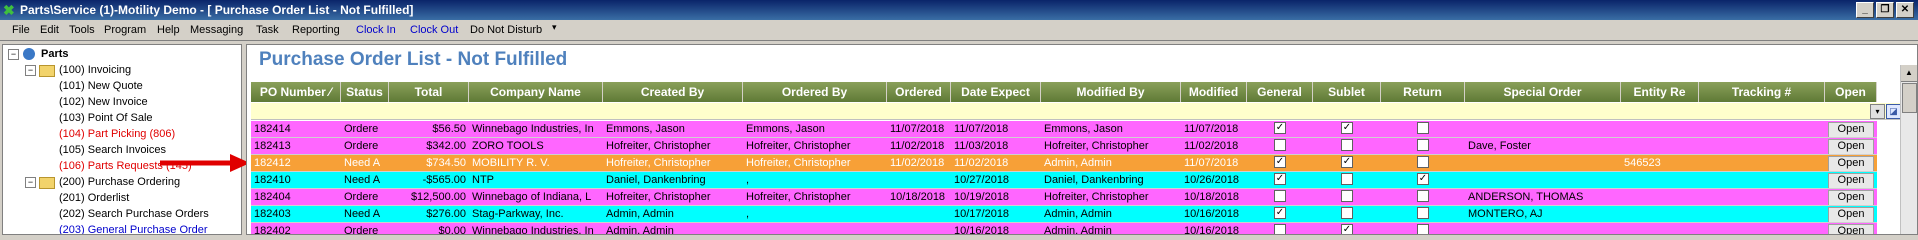  What do you see at coordinates (365, 92) in the screenshot?
I see `column-header-status: Status` at bounding box center [365, 92].